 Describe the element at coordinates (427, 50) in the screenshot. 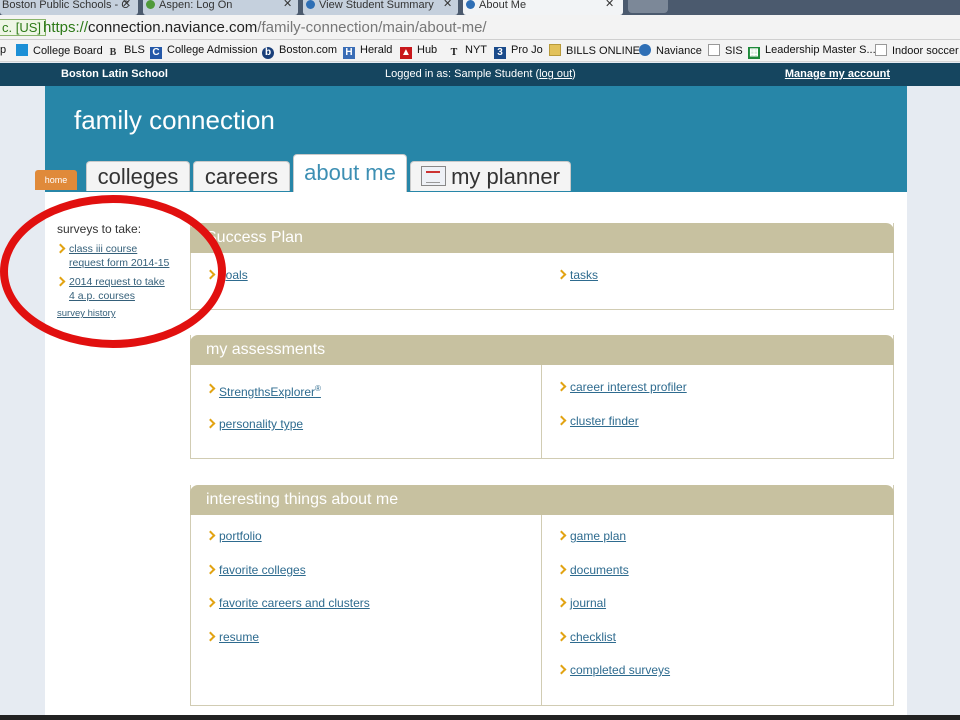

I see `bookmark-label: Hub` at that location.